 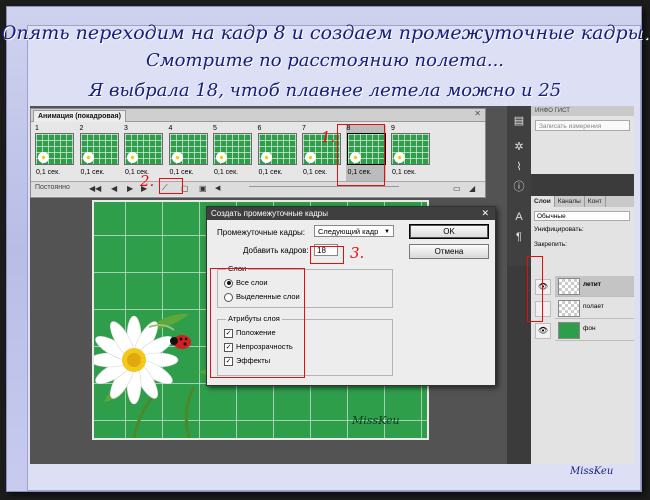 What do you see at coordinates (593, 306) in the screenshot?
I see `layer-name: полает` at bounding box center [593, 306].